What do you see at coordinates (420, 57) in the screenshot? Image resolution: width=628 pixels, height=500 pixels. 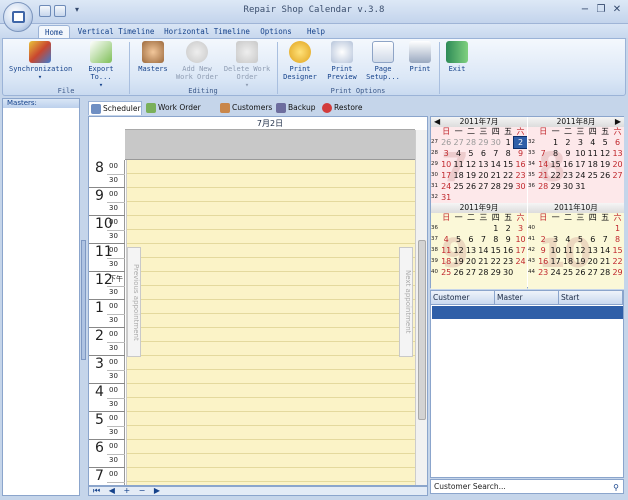 I see `print-button: Print` at bounding box center [420, 57].